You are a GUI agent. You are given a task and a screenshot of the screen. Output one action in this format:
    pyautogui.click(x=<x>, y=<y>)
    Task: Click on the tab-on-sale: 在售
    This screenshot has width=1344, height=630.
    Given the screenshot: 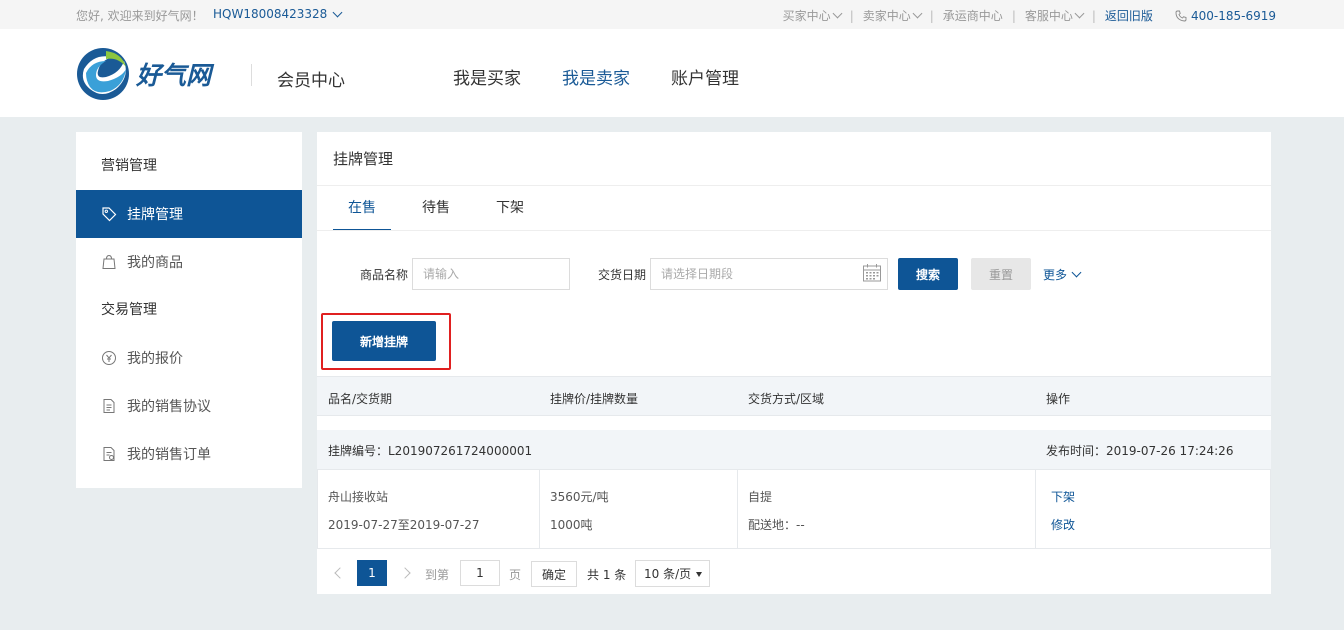 What is the action you would take?
    pyautogui.click(x=362, y=208)
    